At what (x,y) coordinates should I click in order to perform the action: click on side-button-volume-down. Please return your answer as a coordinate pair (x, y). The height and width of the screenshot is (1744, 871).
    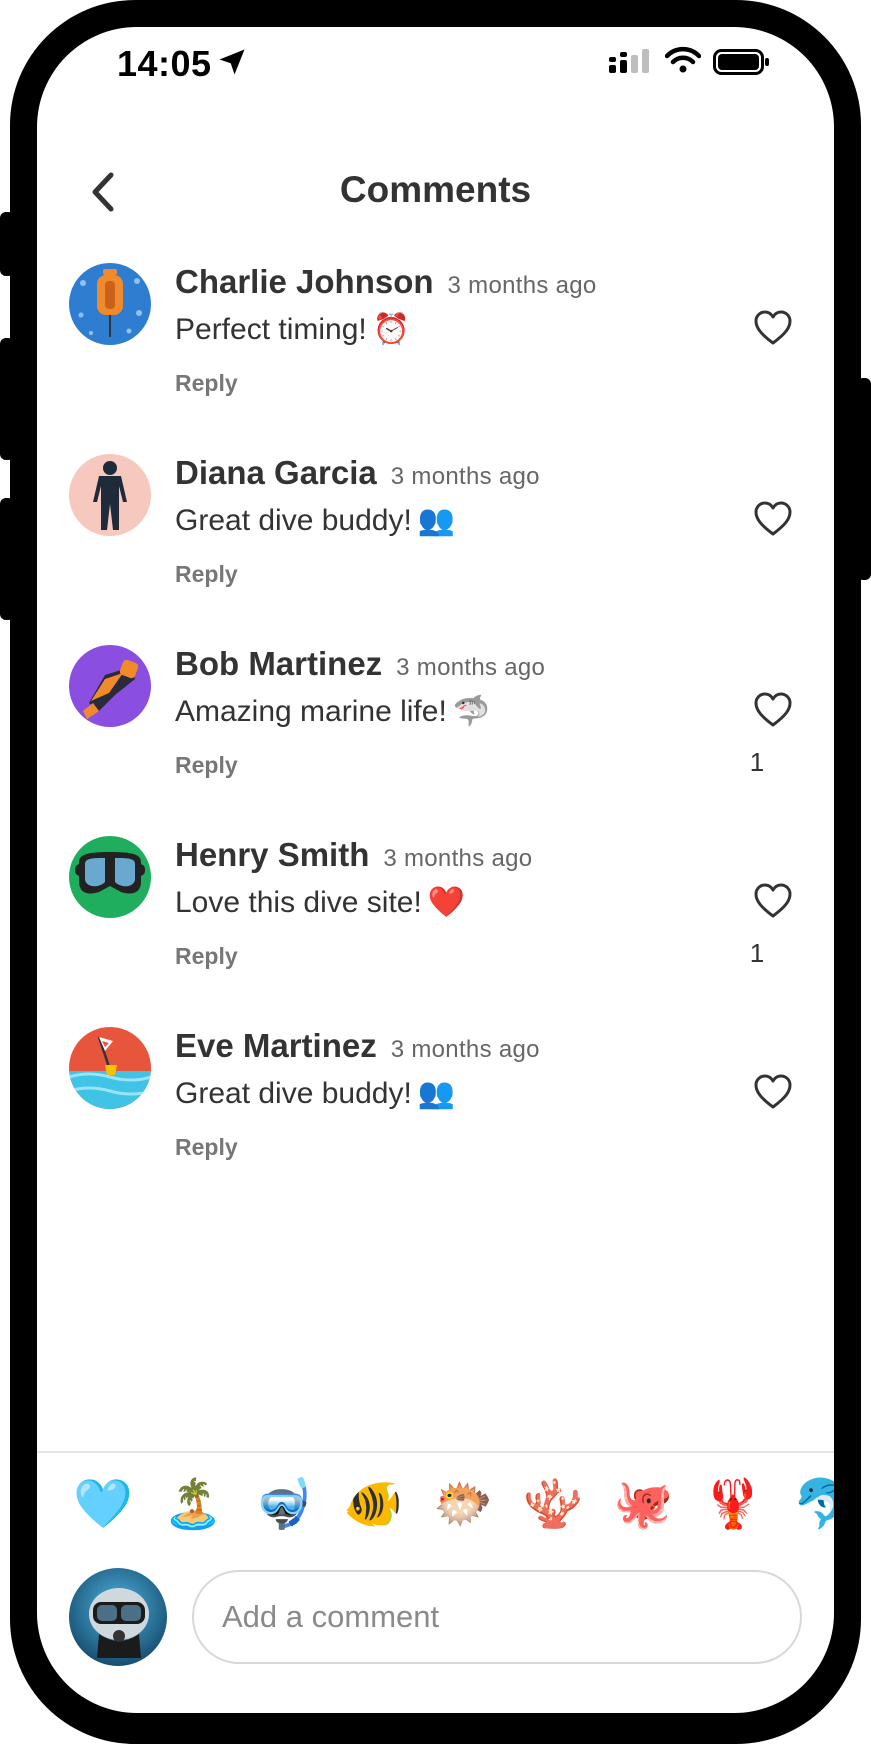
    Looking at the image, I should click on (7, 559).